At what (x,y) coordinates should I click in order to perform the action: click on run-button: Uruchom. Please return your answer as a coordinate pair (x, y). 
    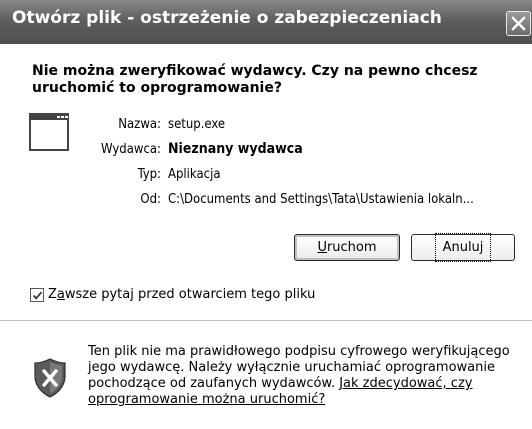
    Looking at the image, I should click on (347, 247).